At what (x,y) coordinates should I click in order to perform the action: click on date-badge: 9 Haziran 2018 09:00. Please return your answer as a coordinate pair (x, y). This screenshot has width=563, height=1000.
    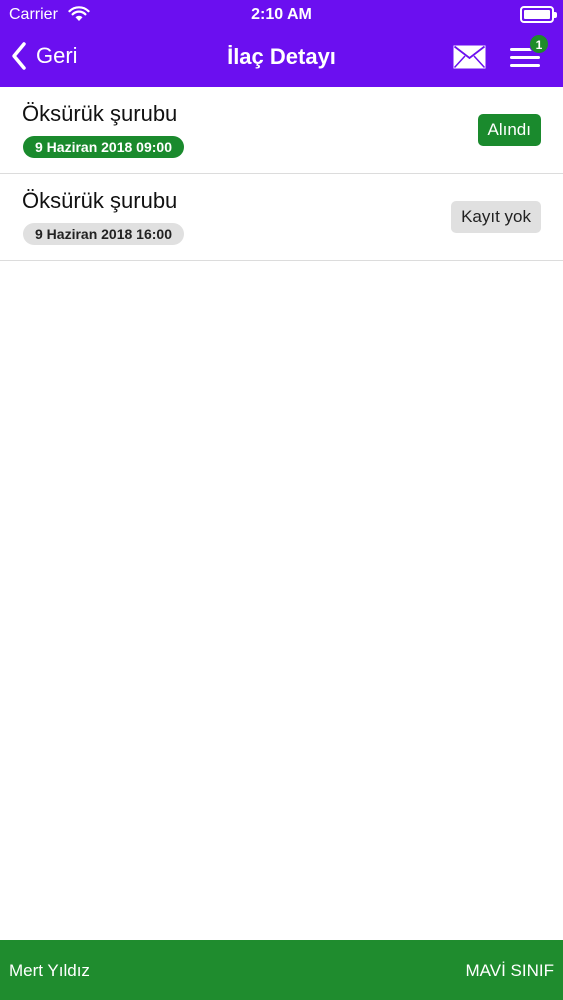
    Looking at the image, I should click on (103, 147).